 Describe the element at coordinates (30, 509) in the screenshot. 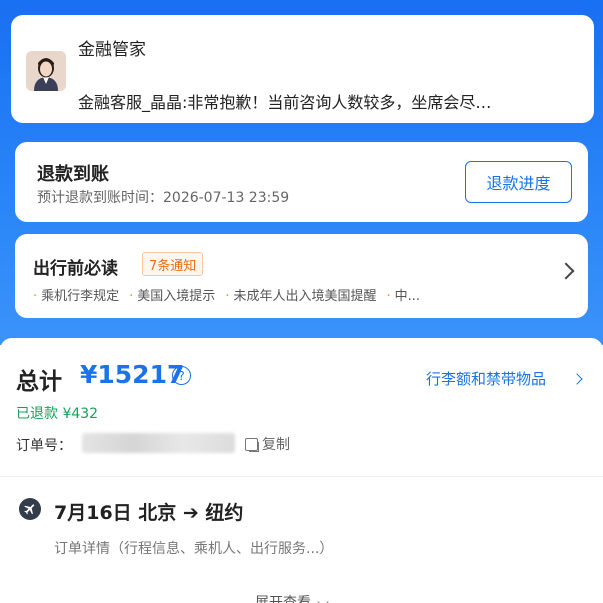

I see `airplane-icon` at that location.